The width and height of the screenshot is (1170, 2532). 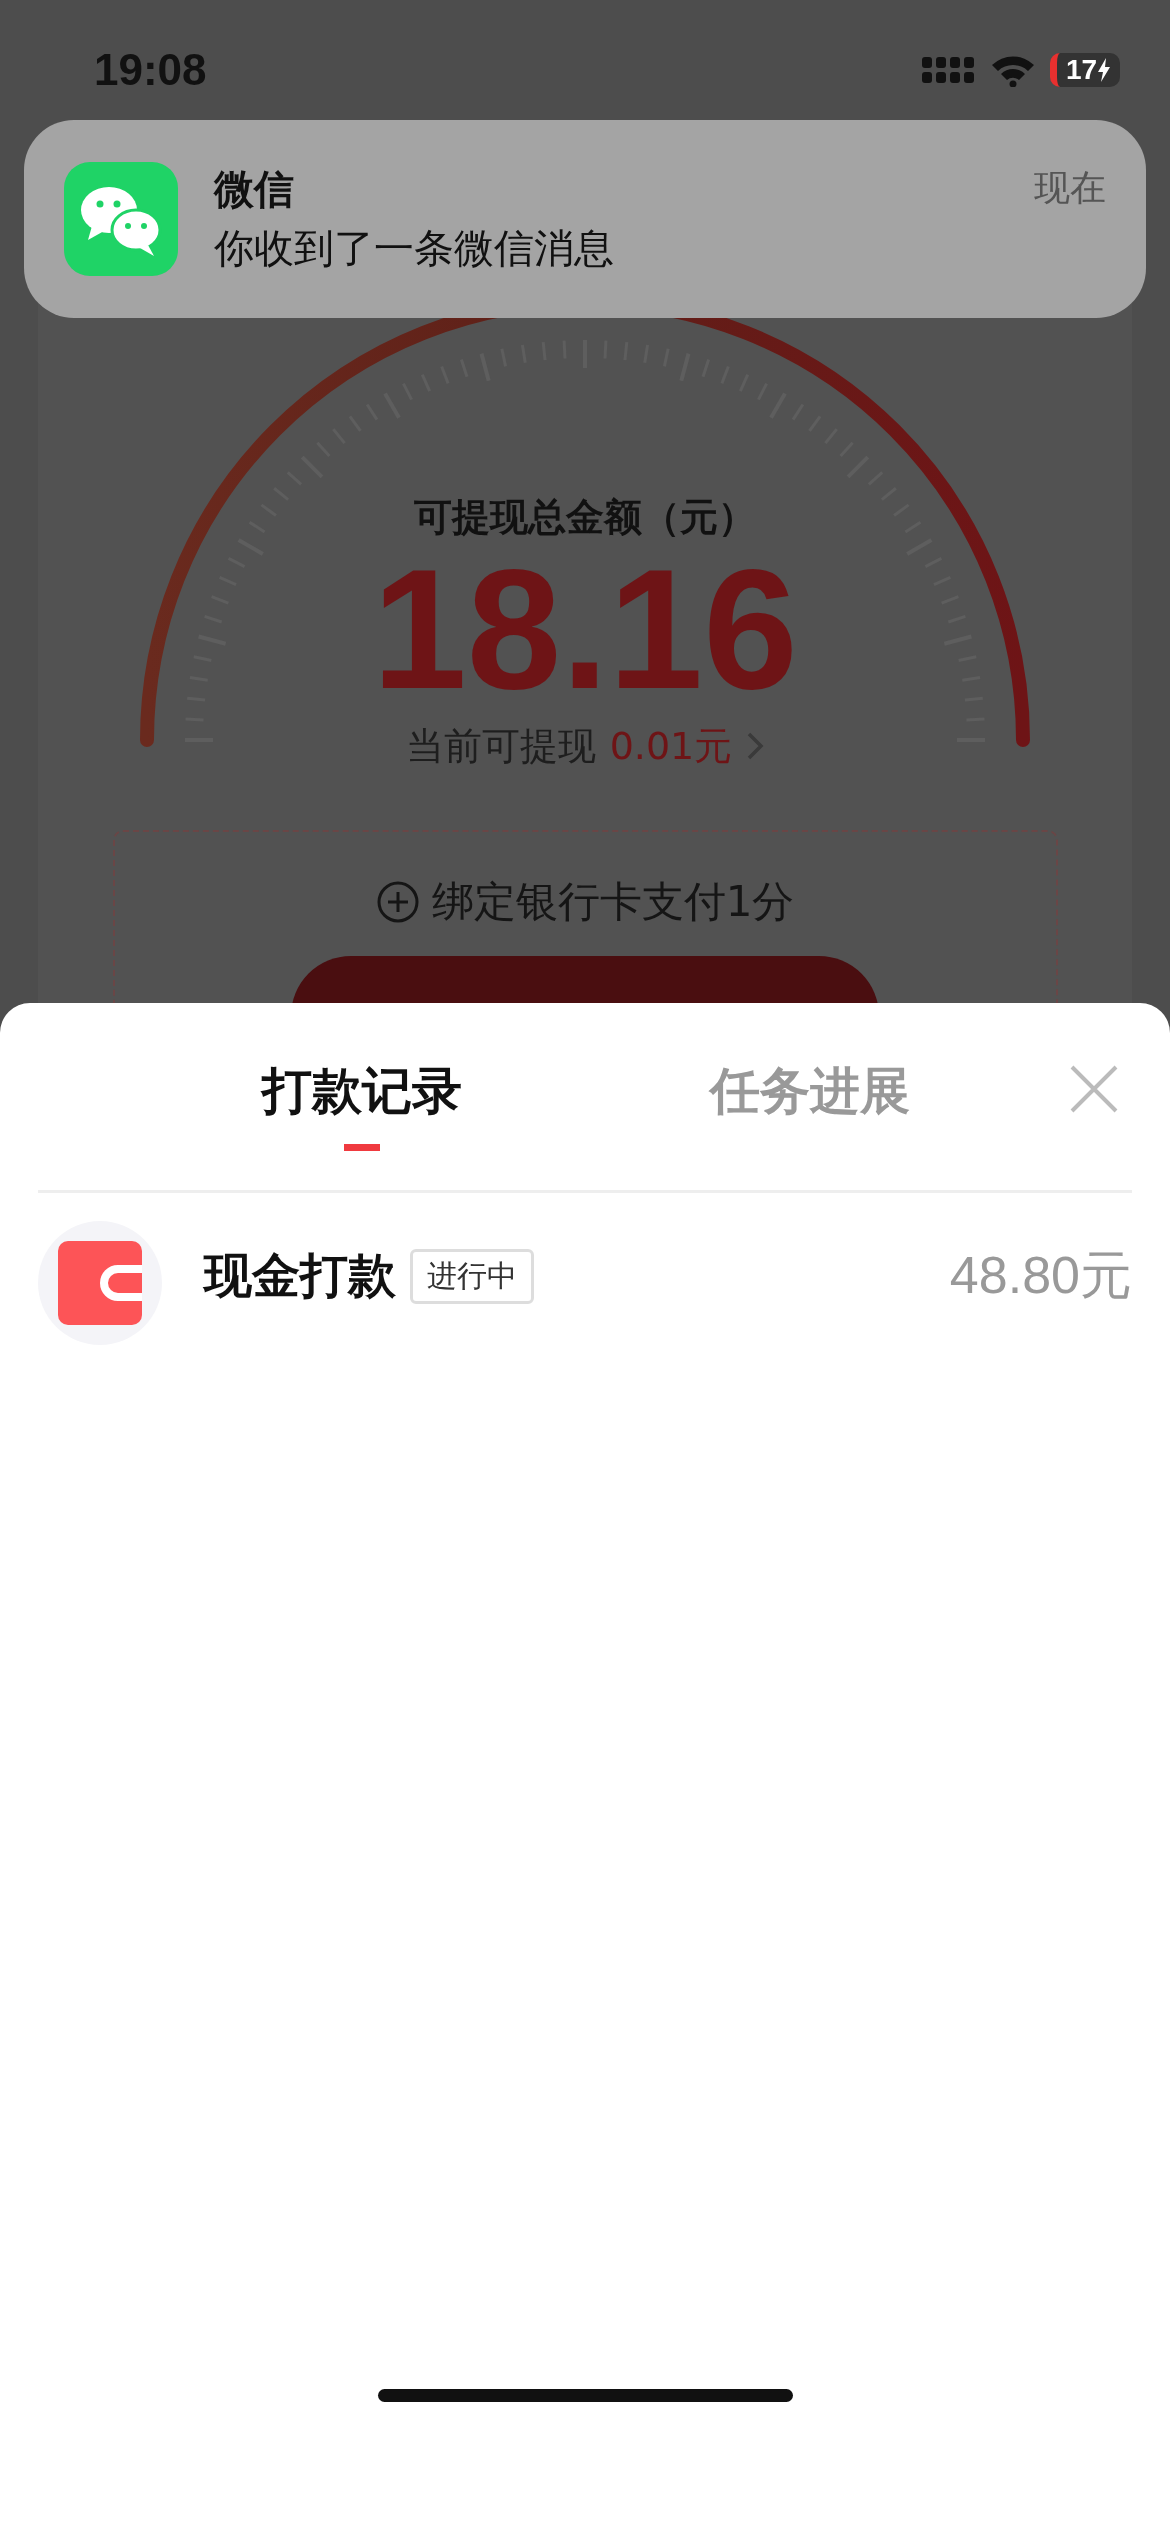 What do you see at coordinates (362, 1096) in the screenshot?
I see `tab: 打款记录` at bounding box center [362, 1096].